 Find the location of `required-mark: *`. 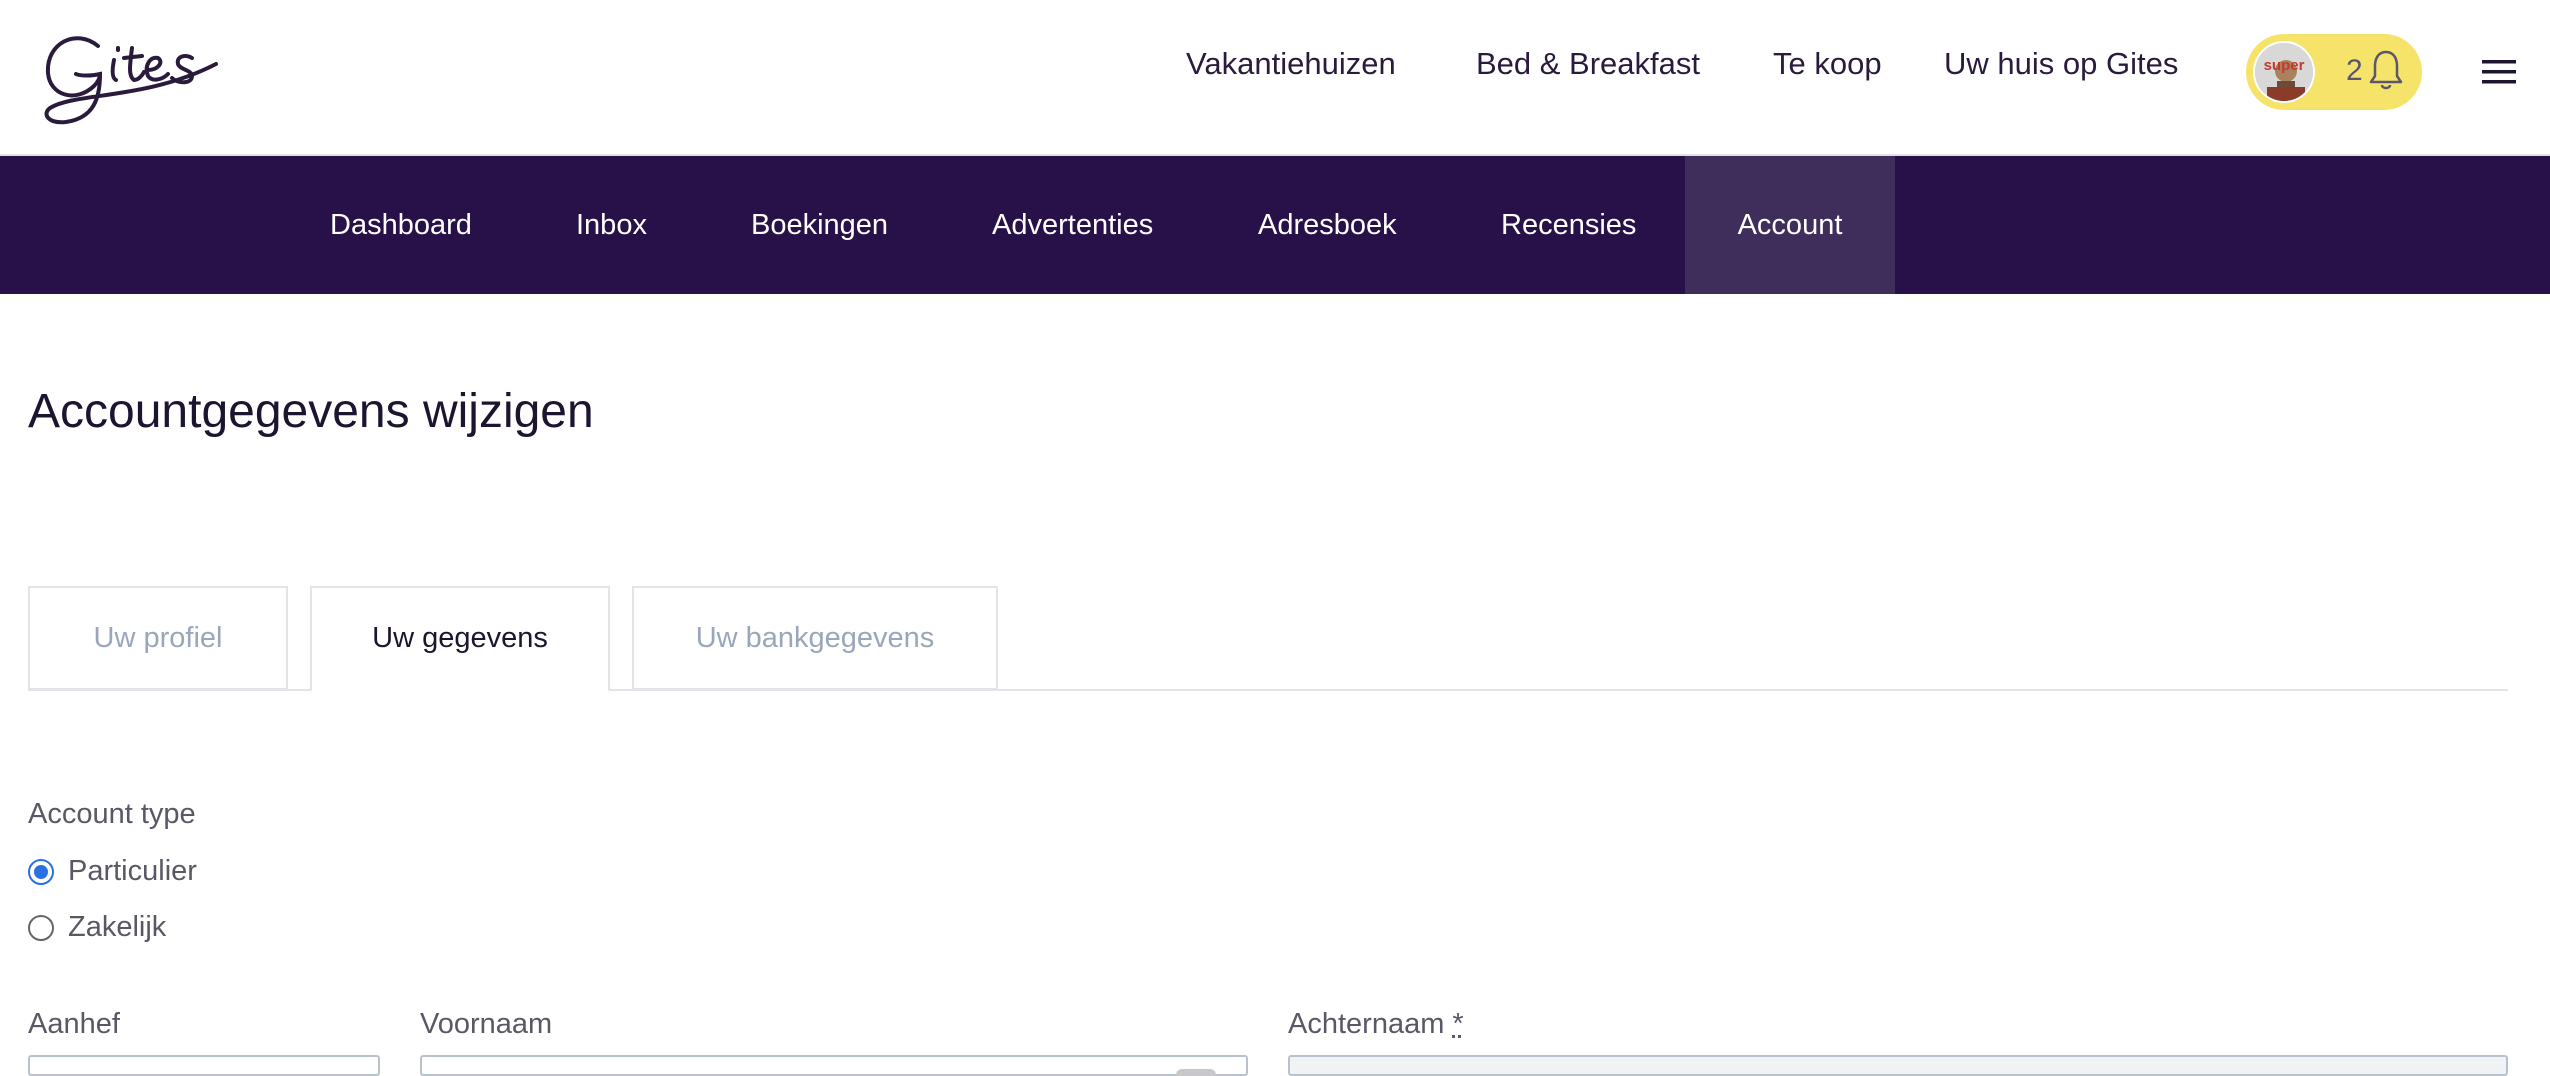

required-mark: * is located at coordinates (1458, 1024).